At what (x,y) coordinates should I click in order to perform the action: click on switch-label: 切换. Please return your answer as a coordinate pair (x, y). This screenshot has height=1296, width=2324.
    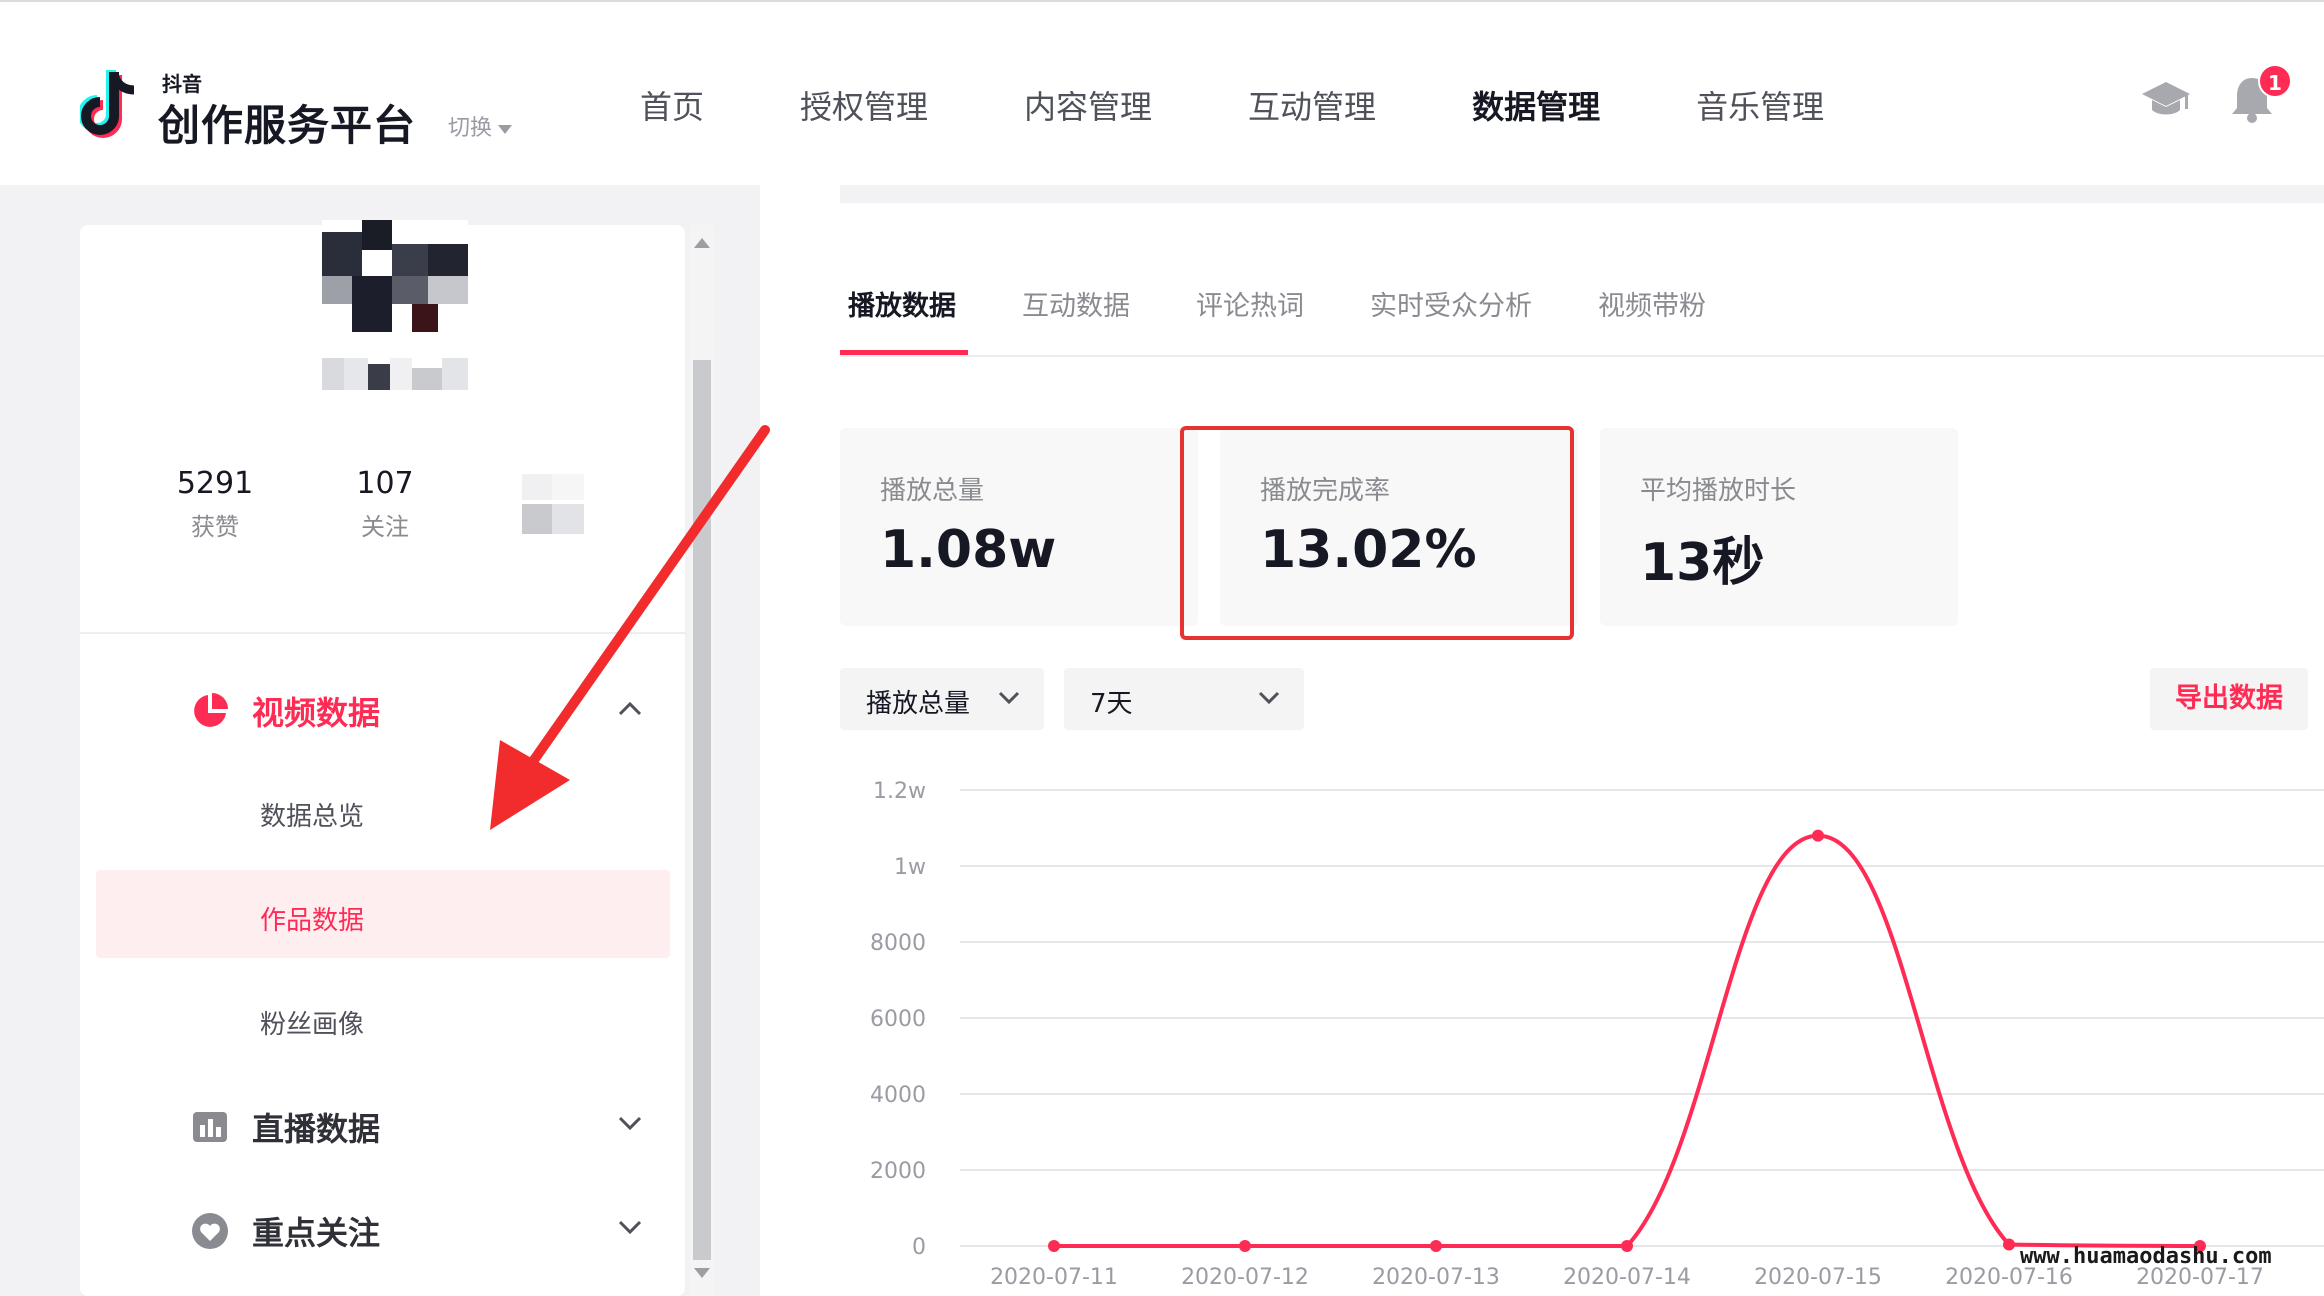
    Looking at the image, I should click on (470, 128).